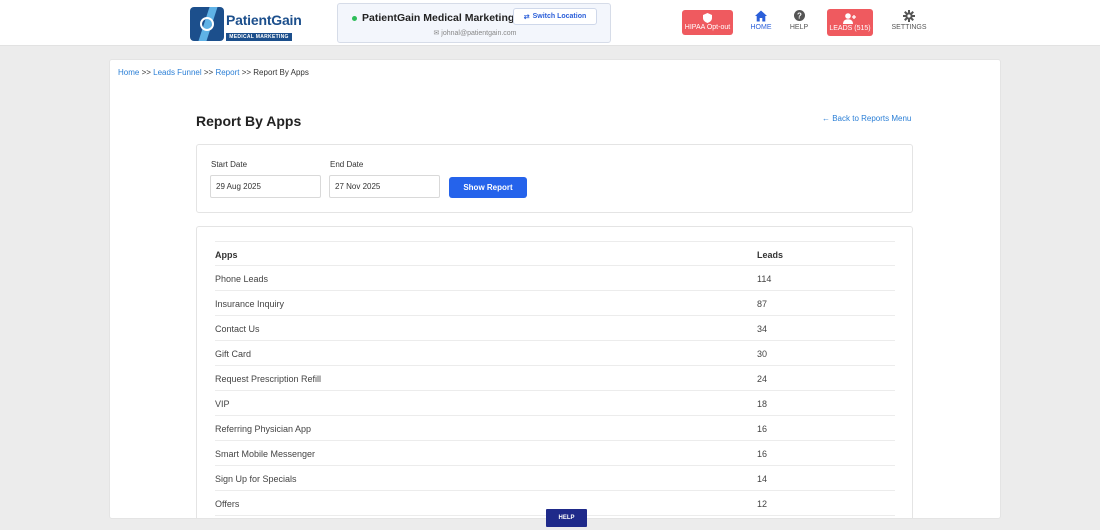 Image resolution: width=1100 pixels, height=530 pixels. I want to click on table-row: Contact Us 34, so click(555, 328).